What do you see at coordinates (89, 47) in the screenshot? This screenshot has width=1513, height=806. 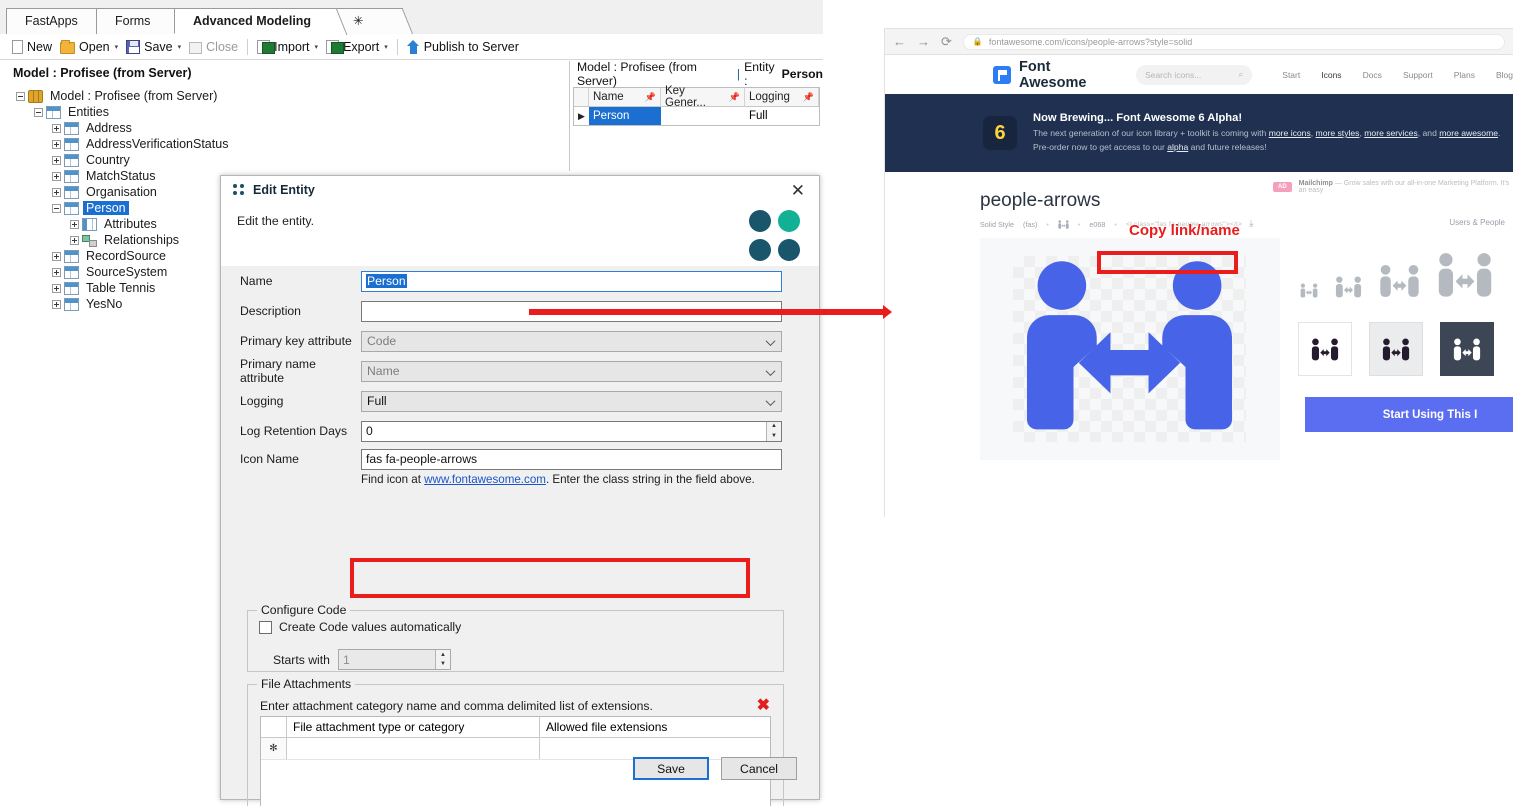 I see `open-button: Open ▾` at bounding box center [89, 47].